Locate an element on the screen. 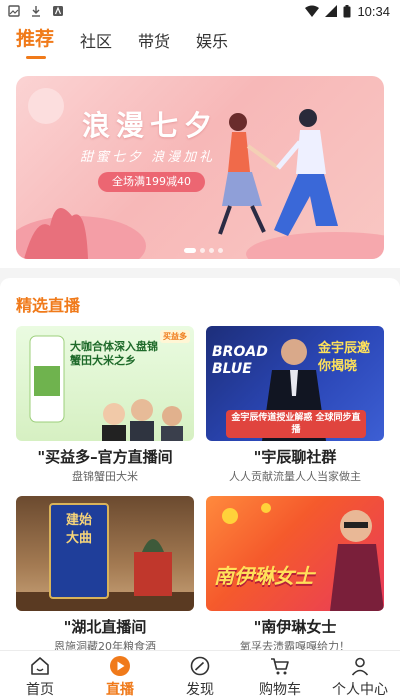 The image size is (400, 700). pagination-dot-active is located at coordinates (190, 250).